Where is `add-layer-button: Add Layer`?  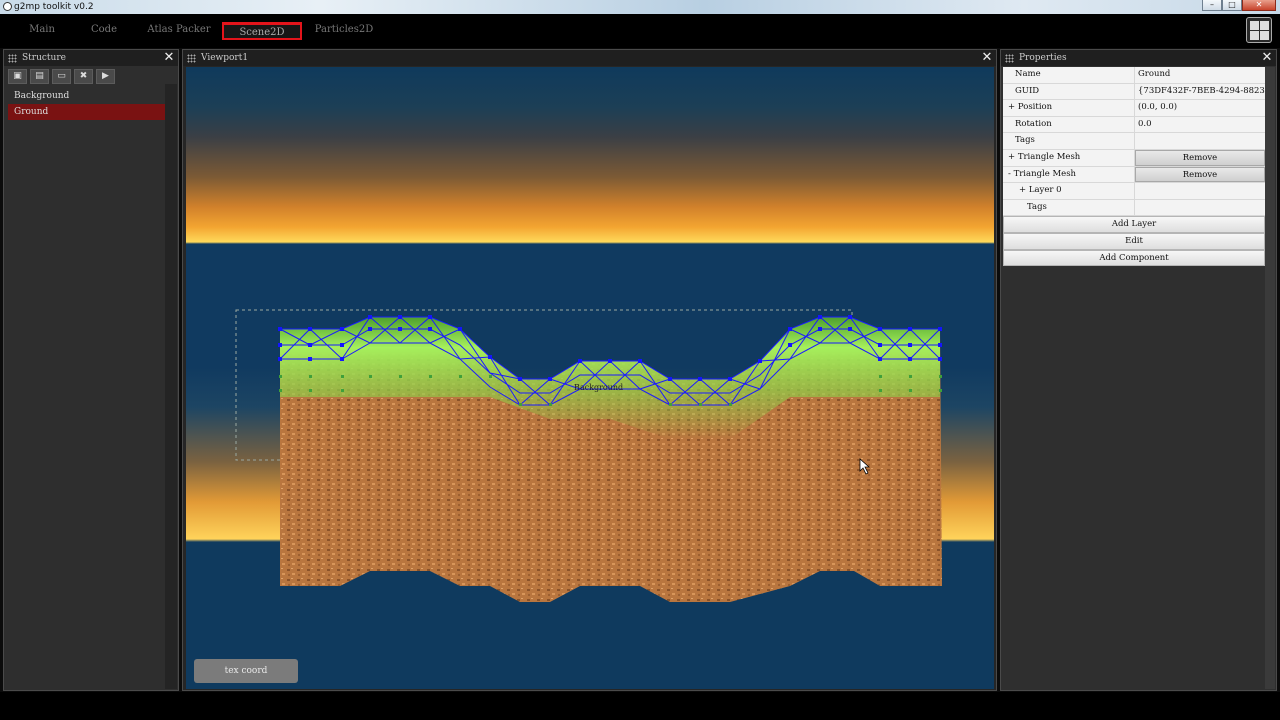
add-layer-button: Add Layer is located at coordinates (1134, 224).